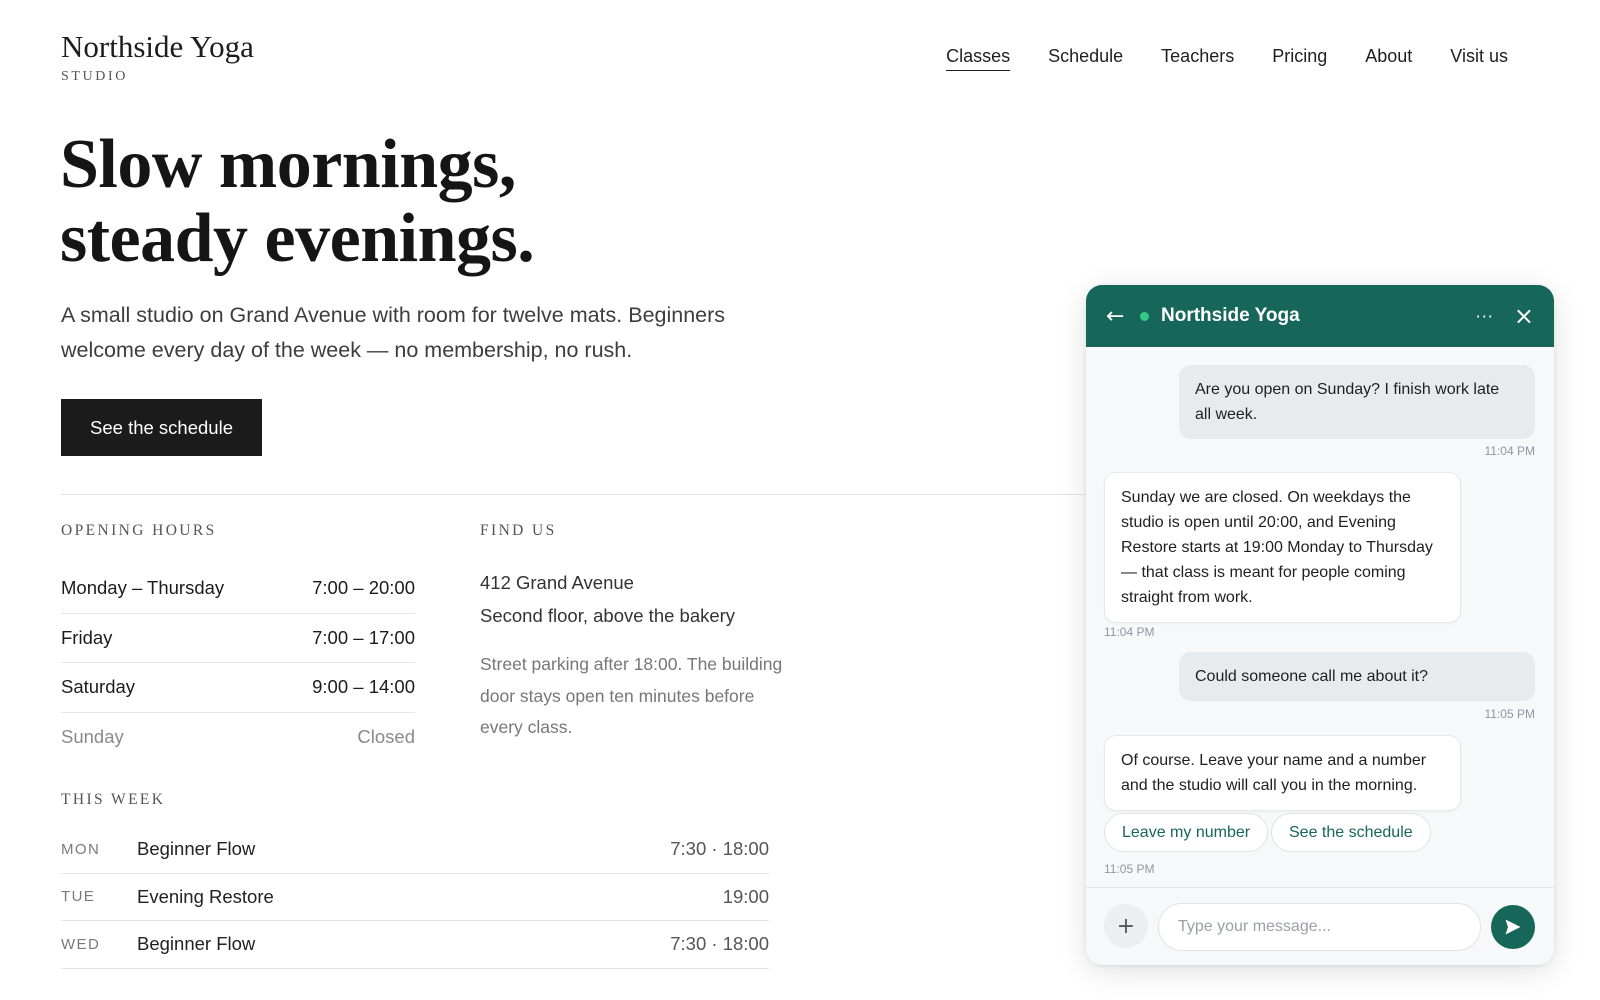 The height and width of the screenshot is (1000, 1600). What do you see at coordinates (81, 944) in the screenshot?
I see `week-day: WED` at bounding box center [81, 944].